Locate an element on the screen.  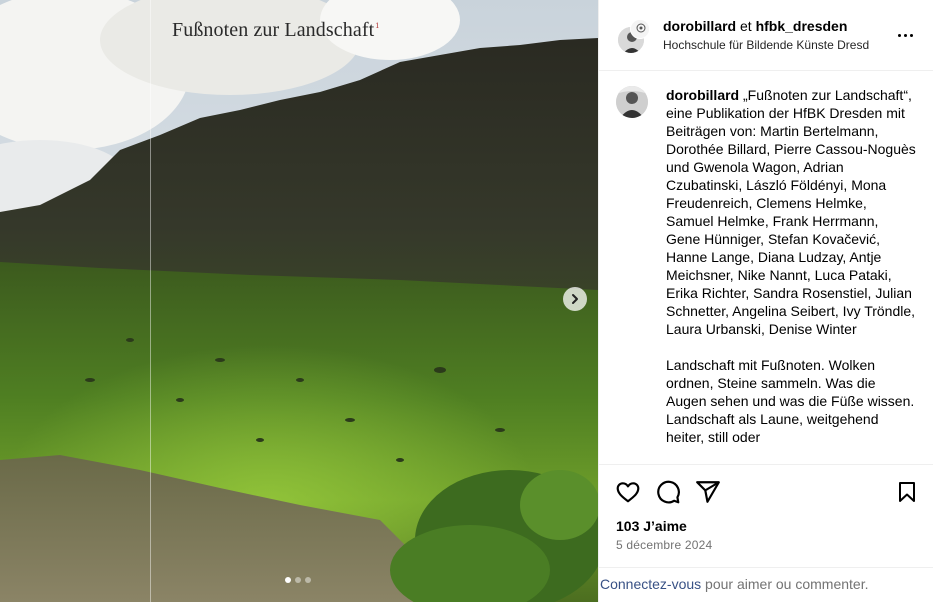
share-button is located at coordinates (708, 492).